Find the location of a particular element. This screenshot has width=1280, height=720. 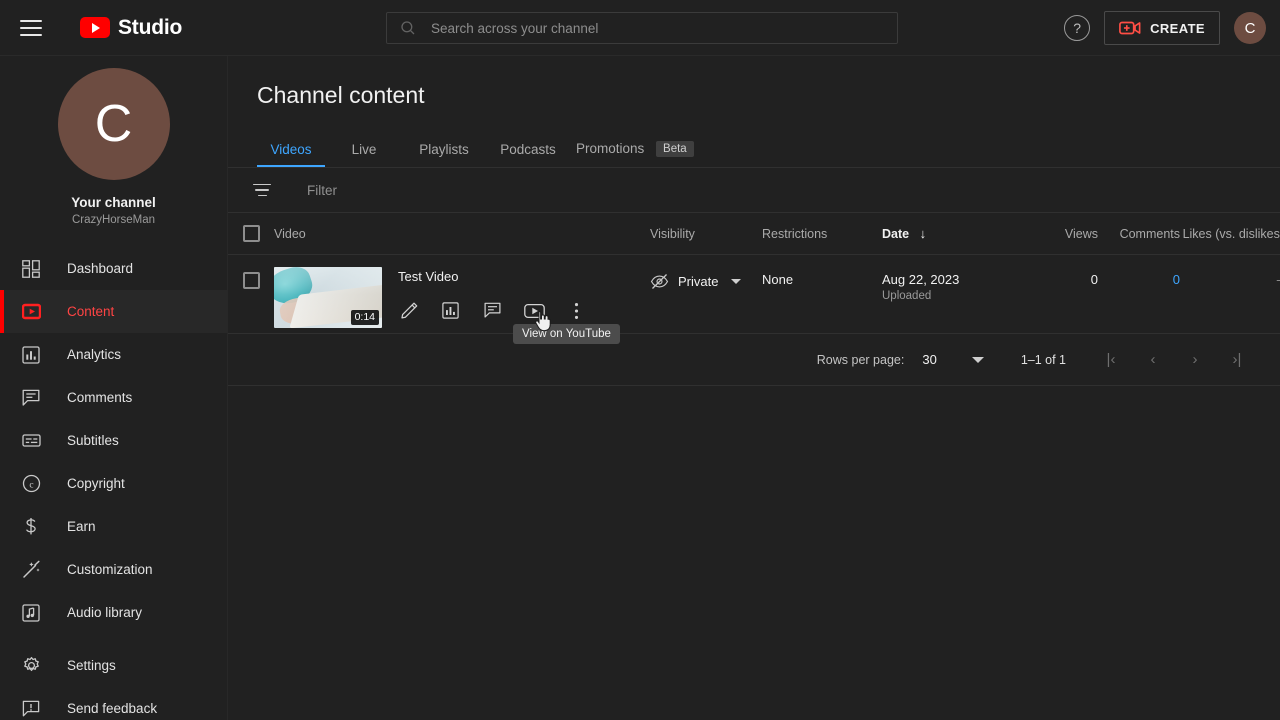

restrictions-cell: None is located at coordinates (822, 271).